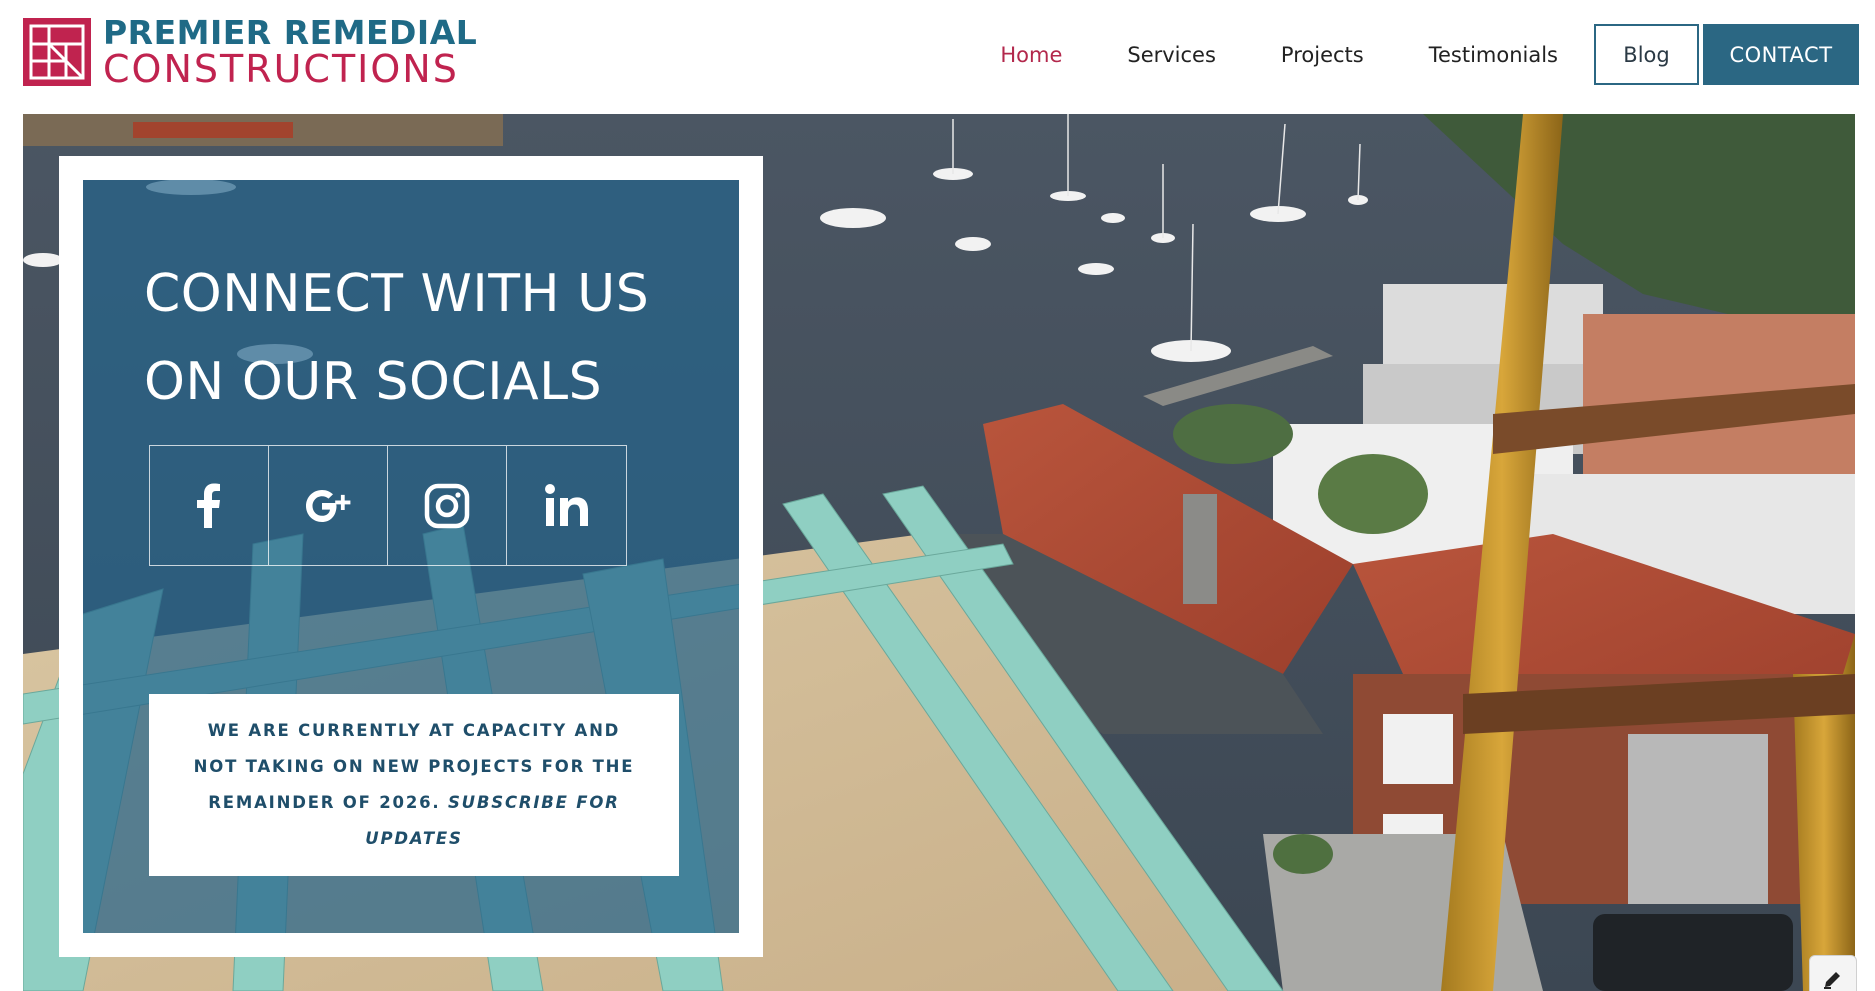 This screenshot has height=991, width=1875. I want to click on facebook-link, so click(209, 505).